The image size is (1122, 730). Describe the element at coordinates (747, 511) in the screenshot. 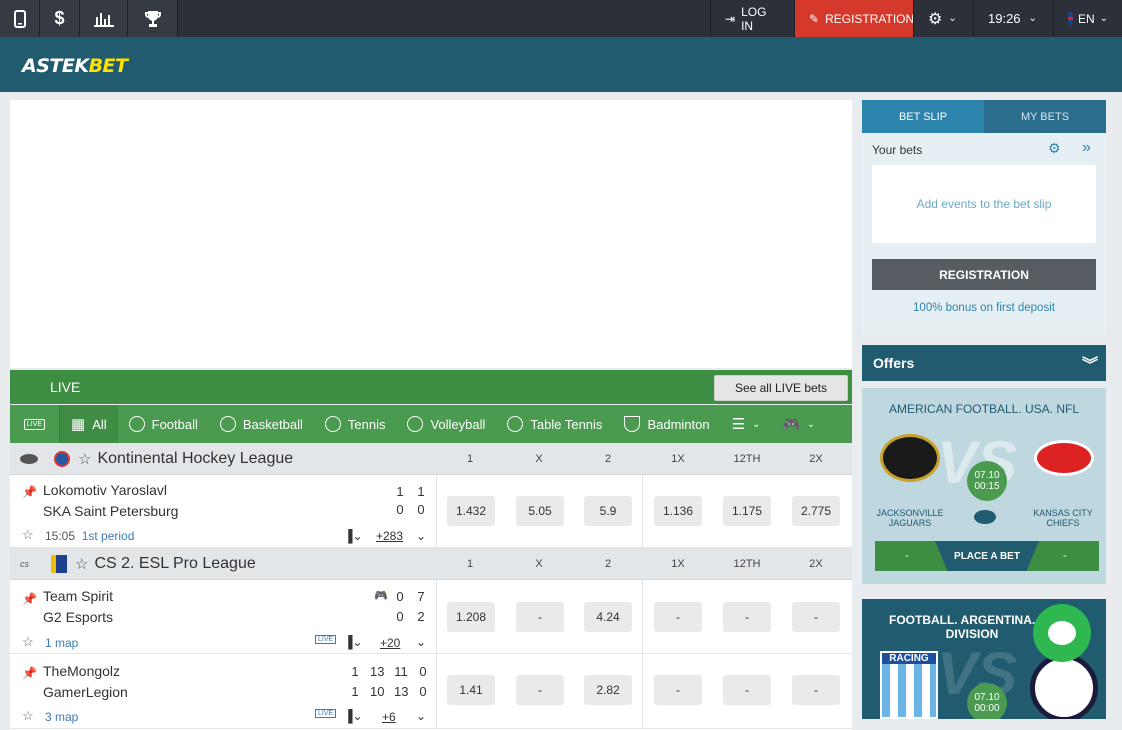

I see `odd-12th: 1.175` at that location.